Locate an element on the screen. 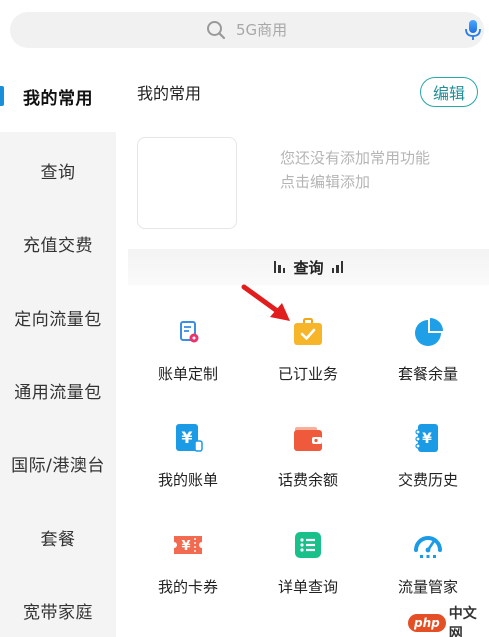  sidebar-item-plan: 套餐 is located at coordinates (58, 537).